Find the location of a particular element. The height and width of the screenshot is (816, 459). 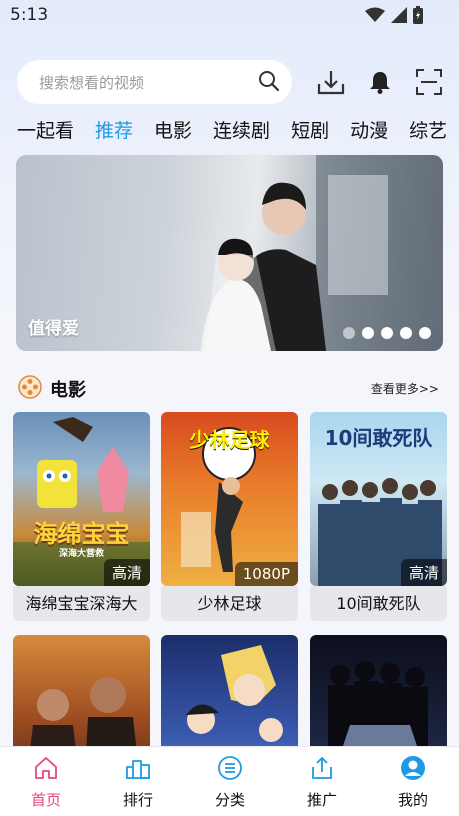

tab-series: 连续剧 is located at coordinates (241, 129).